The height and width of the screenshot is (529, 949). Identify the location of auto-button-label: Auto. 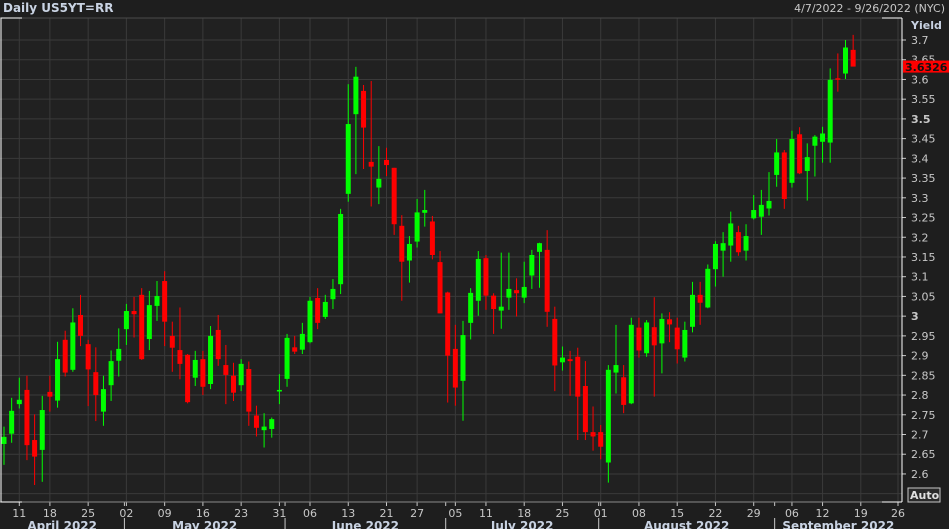
(925, 495).